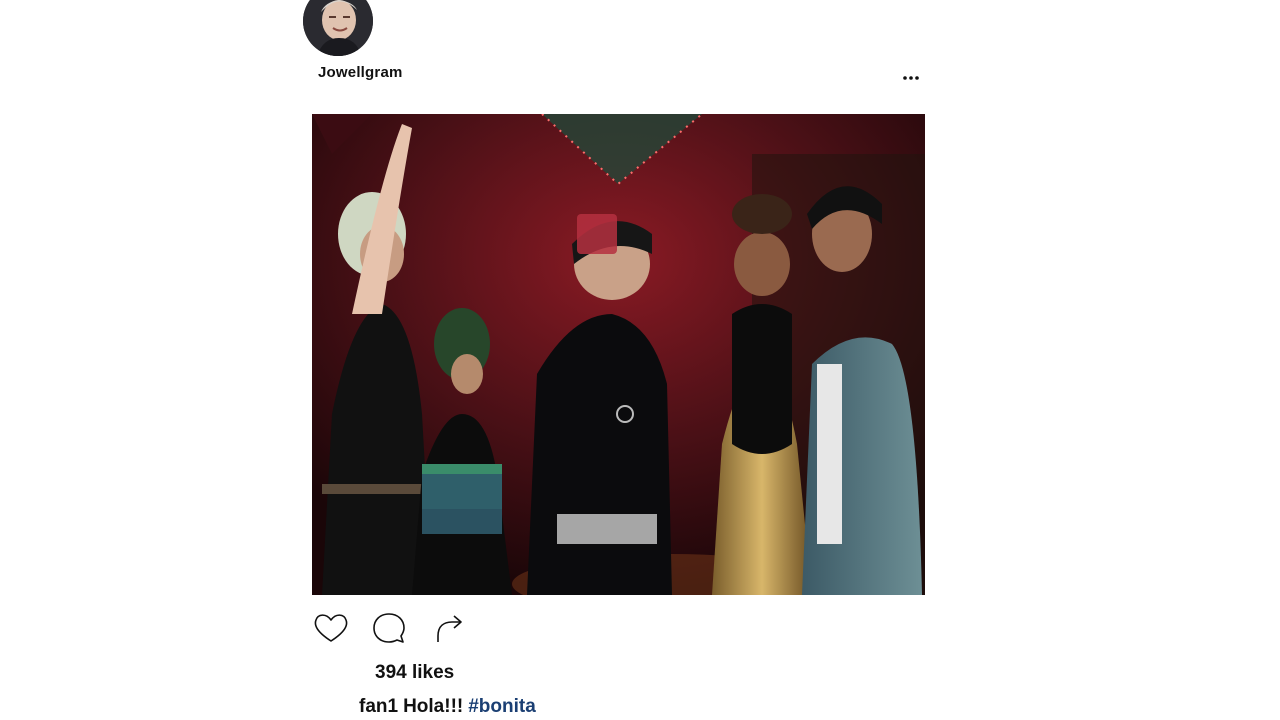 The height and width of the screenshot is (720, 1280). Describe the element at coordinates (360, 72) in the screenshot. I see `post-username: Jowellgram` at that location.